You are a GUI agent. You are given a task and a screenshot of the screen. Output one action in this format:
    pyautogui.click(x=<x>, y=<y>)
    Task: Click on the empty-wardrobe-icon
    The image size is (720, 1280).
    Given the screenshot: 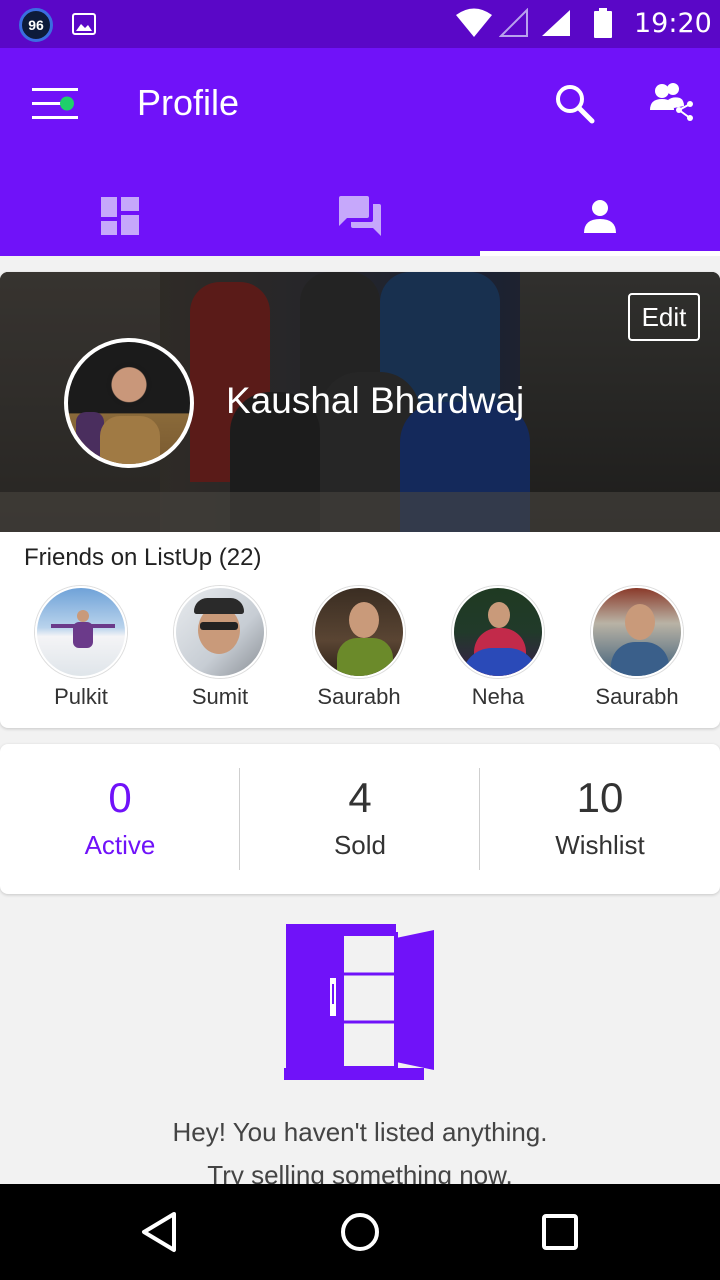 What is the action you would take?
    pyautogui.click(x=359, y=1002)
    